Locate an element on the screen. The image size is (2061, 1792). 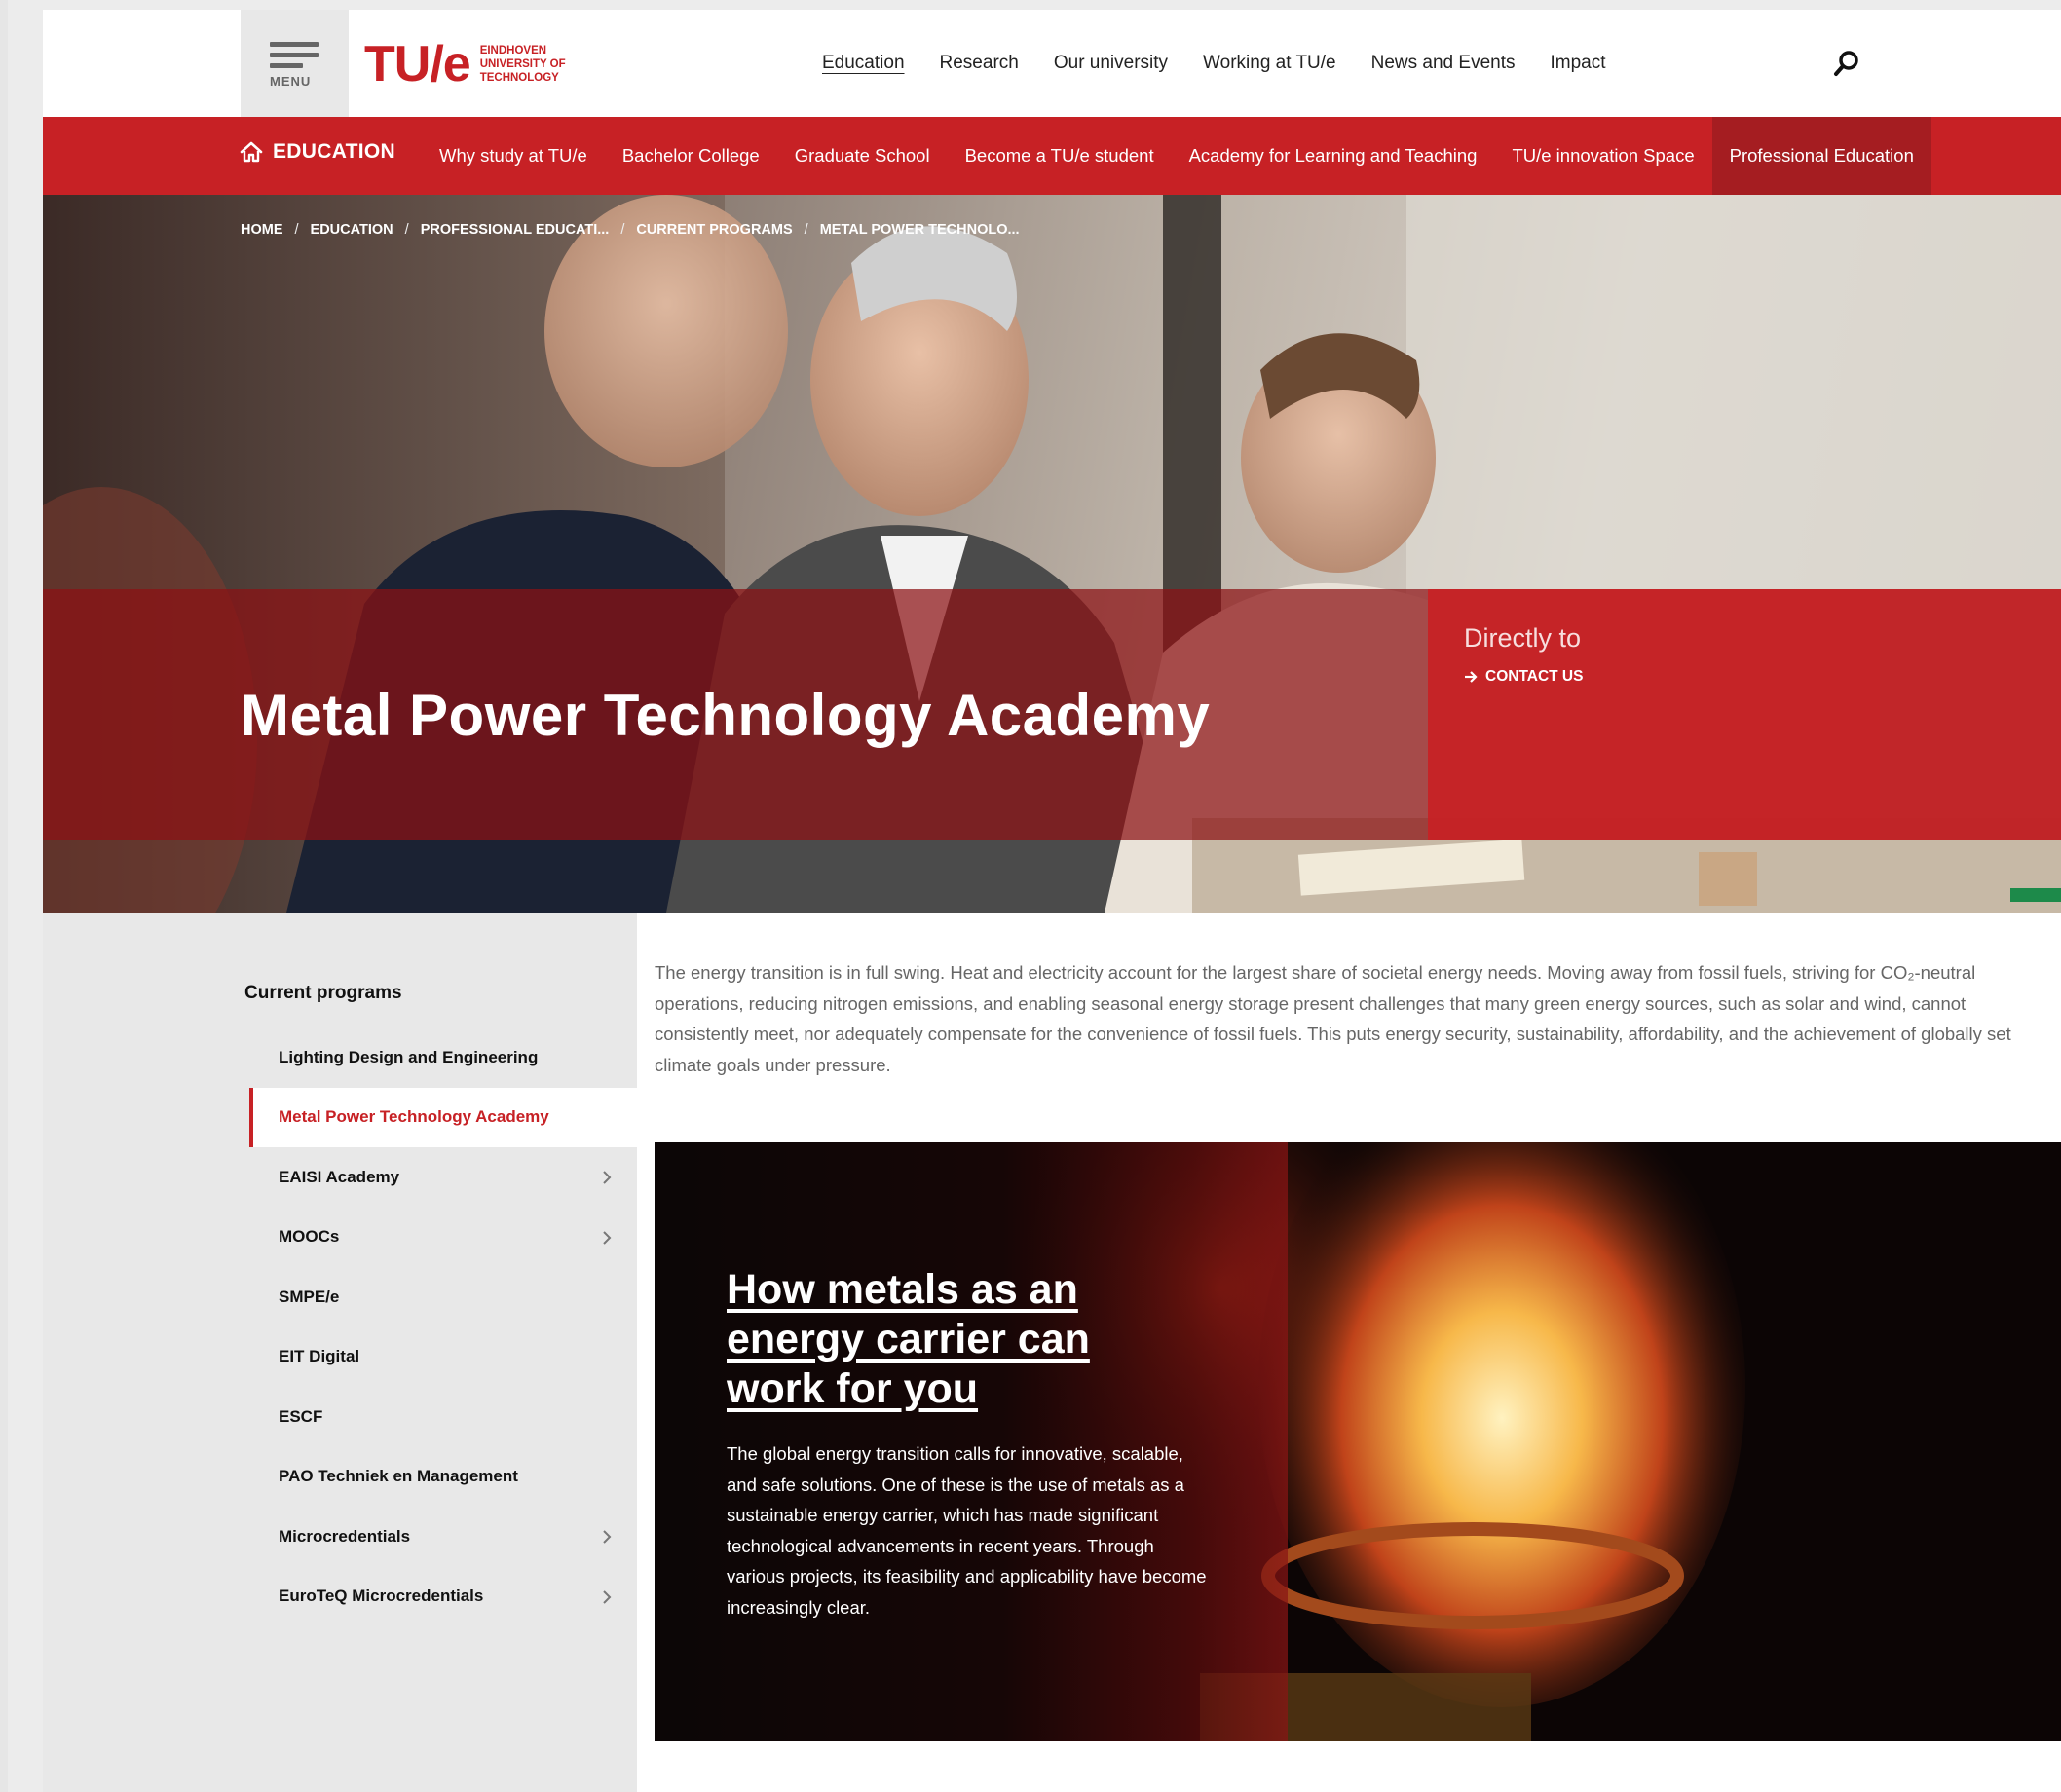
breadcrumb-current-programs: CURRENT PROGRAMS is located at coordinates (714, 230).